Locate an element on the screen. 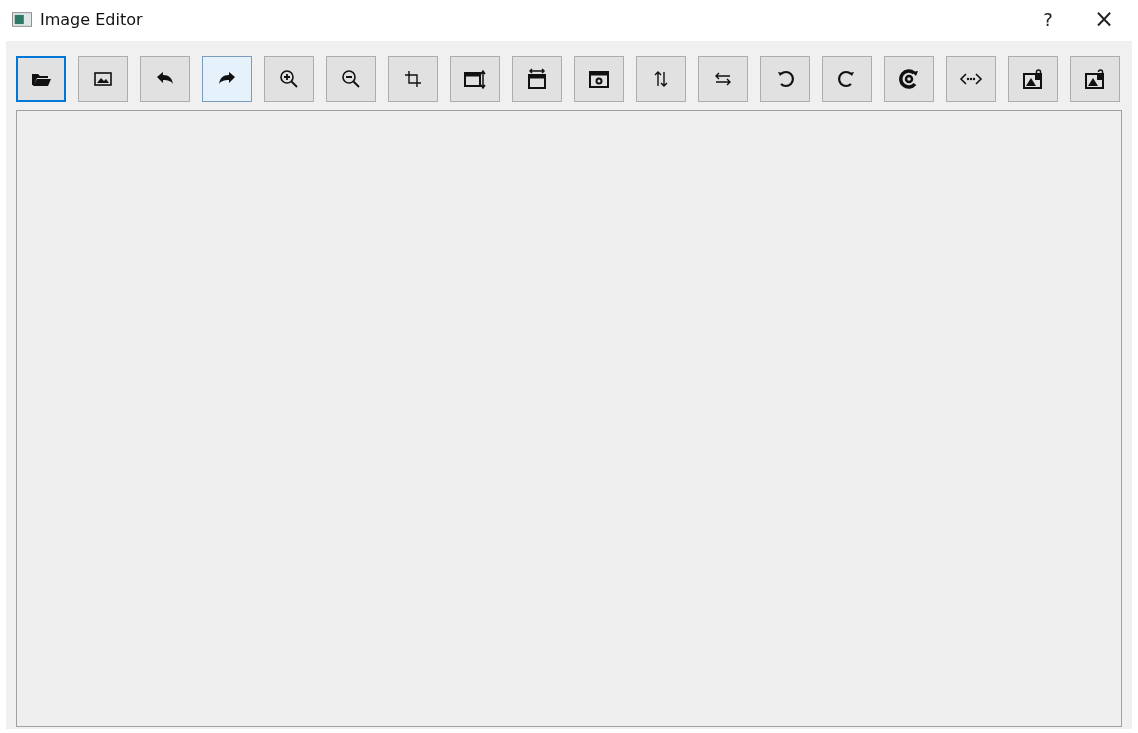 The width and height of the screenshot is (1138, 733). window-title: Image Editor is located at coordinates (91, 19).